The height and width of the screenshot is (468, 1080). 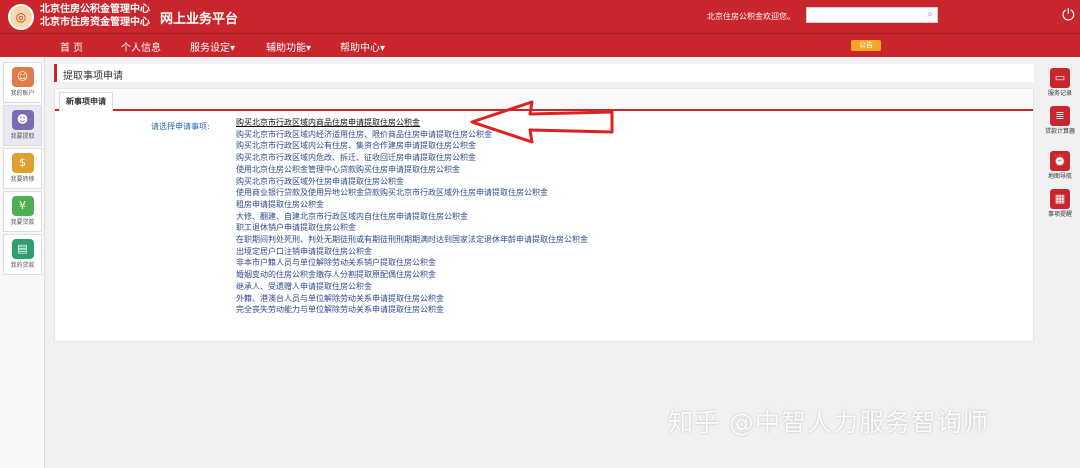 I want to click on search-input: ⌕, so click(x=872, y=15).